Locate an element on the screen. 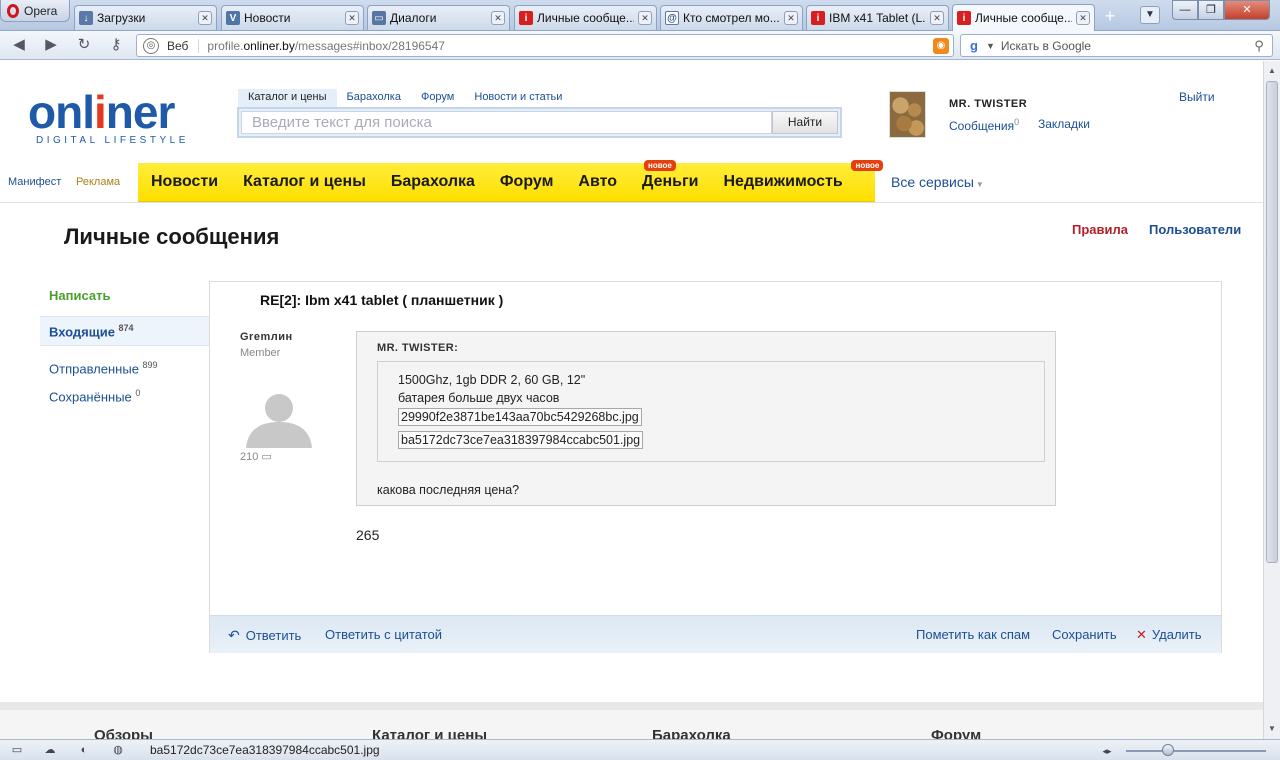  search-button: Найти is located at coordinates (805, 122).